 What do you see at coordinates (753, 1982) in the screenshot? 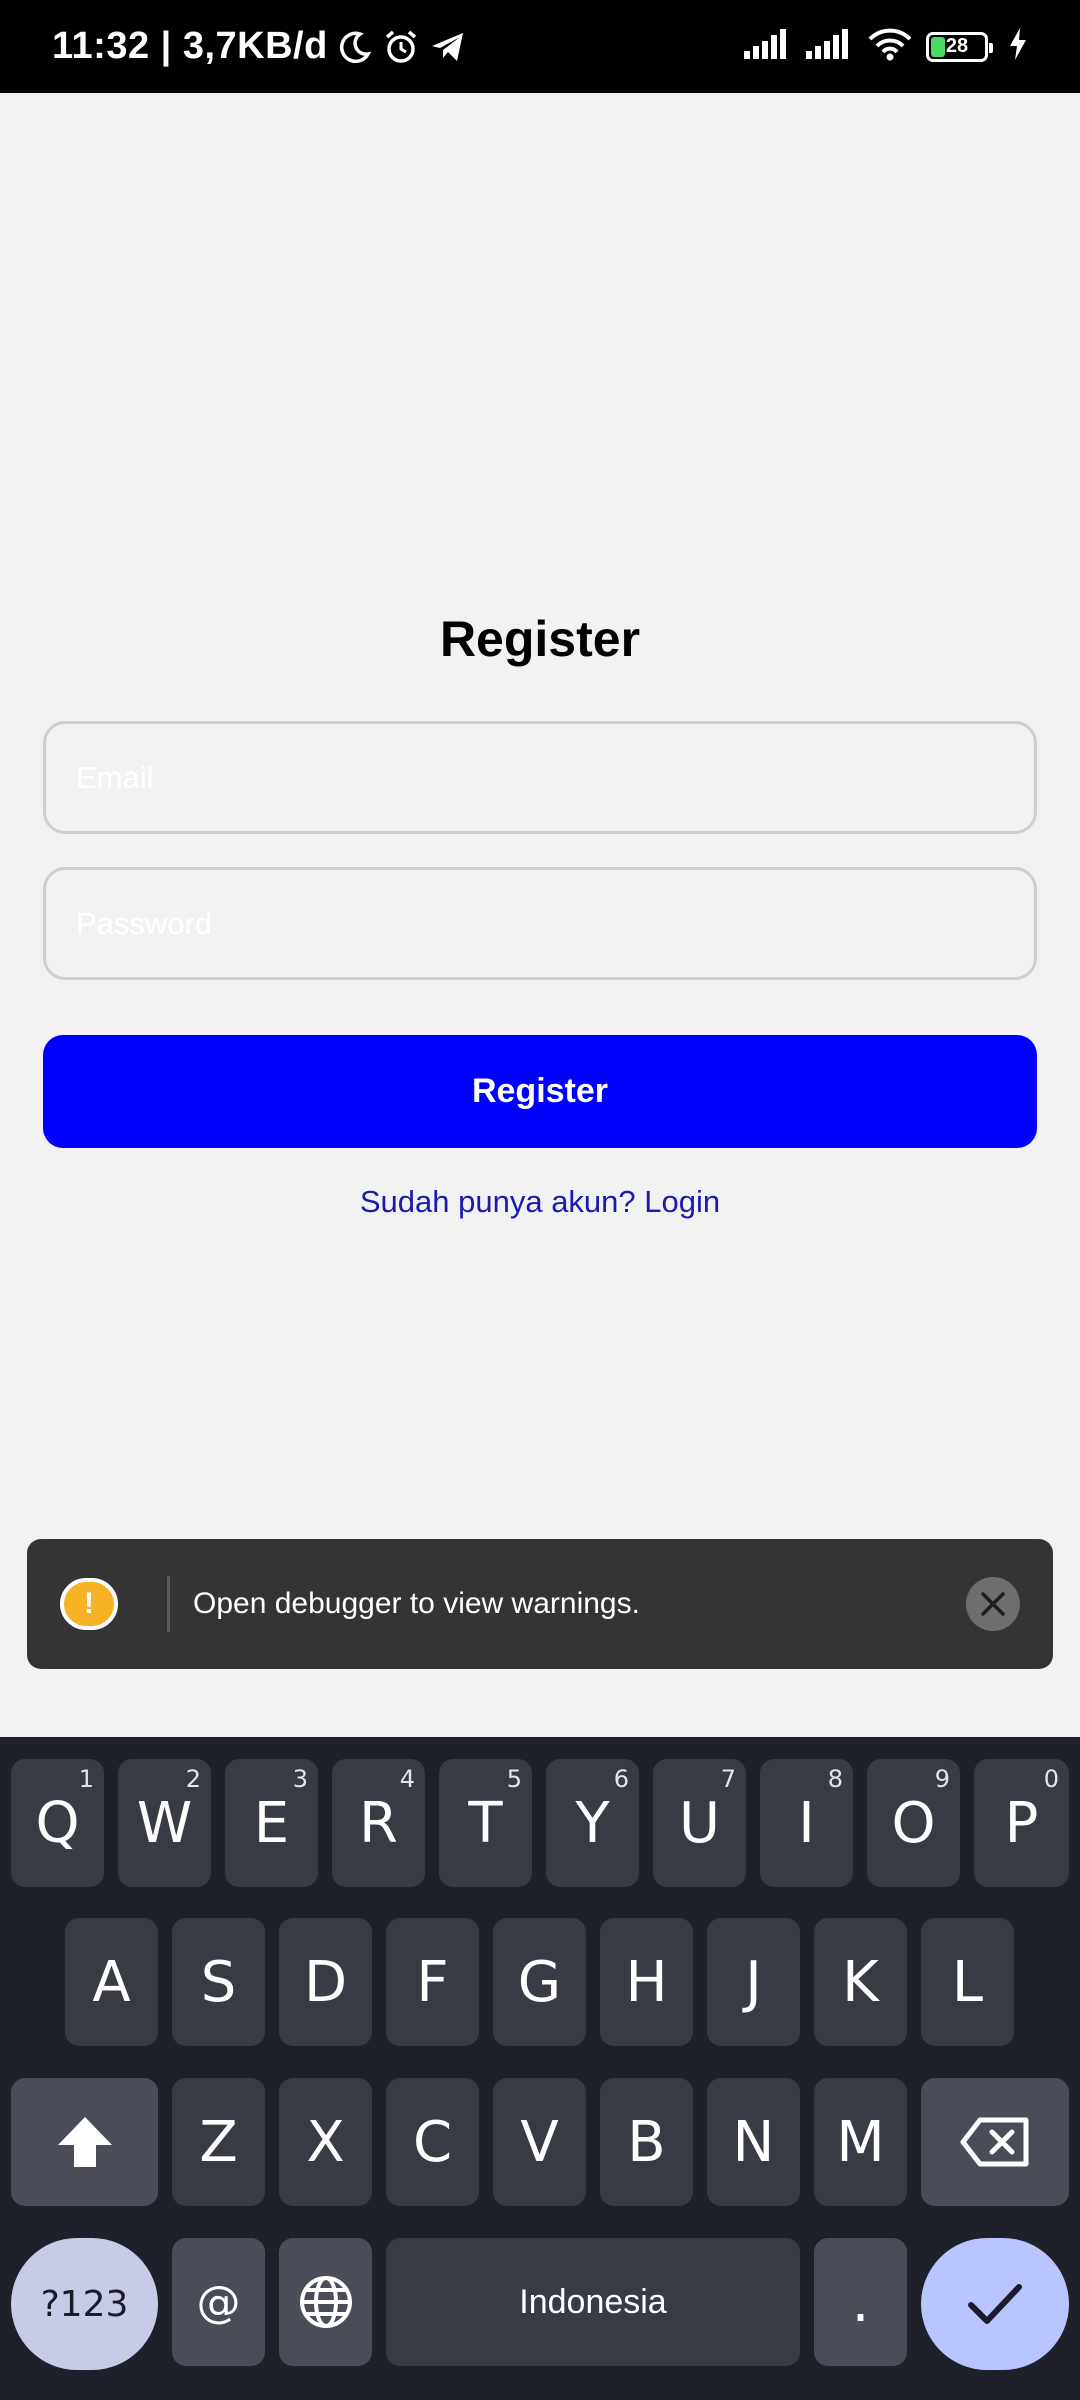
I see `key-j: J` at bounding box center [753, 1982].